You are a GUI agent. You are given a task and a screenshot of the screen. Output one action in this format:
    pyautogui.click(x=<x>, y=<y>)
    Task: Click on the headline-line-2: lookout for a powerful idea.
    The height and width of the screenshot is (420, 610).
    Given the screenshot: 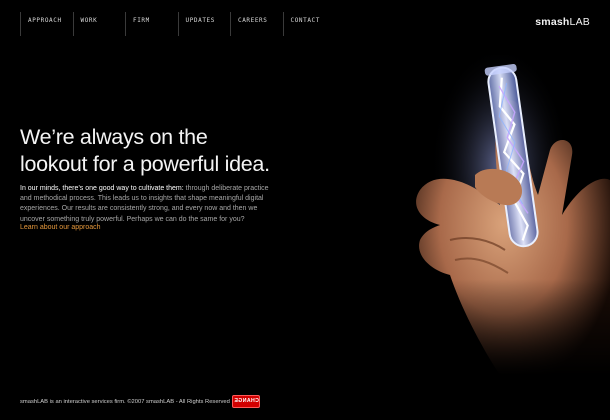 What is the action you would take?
    pyautogui.click(x=145, y=164)
    